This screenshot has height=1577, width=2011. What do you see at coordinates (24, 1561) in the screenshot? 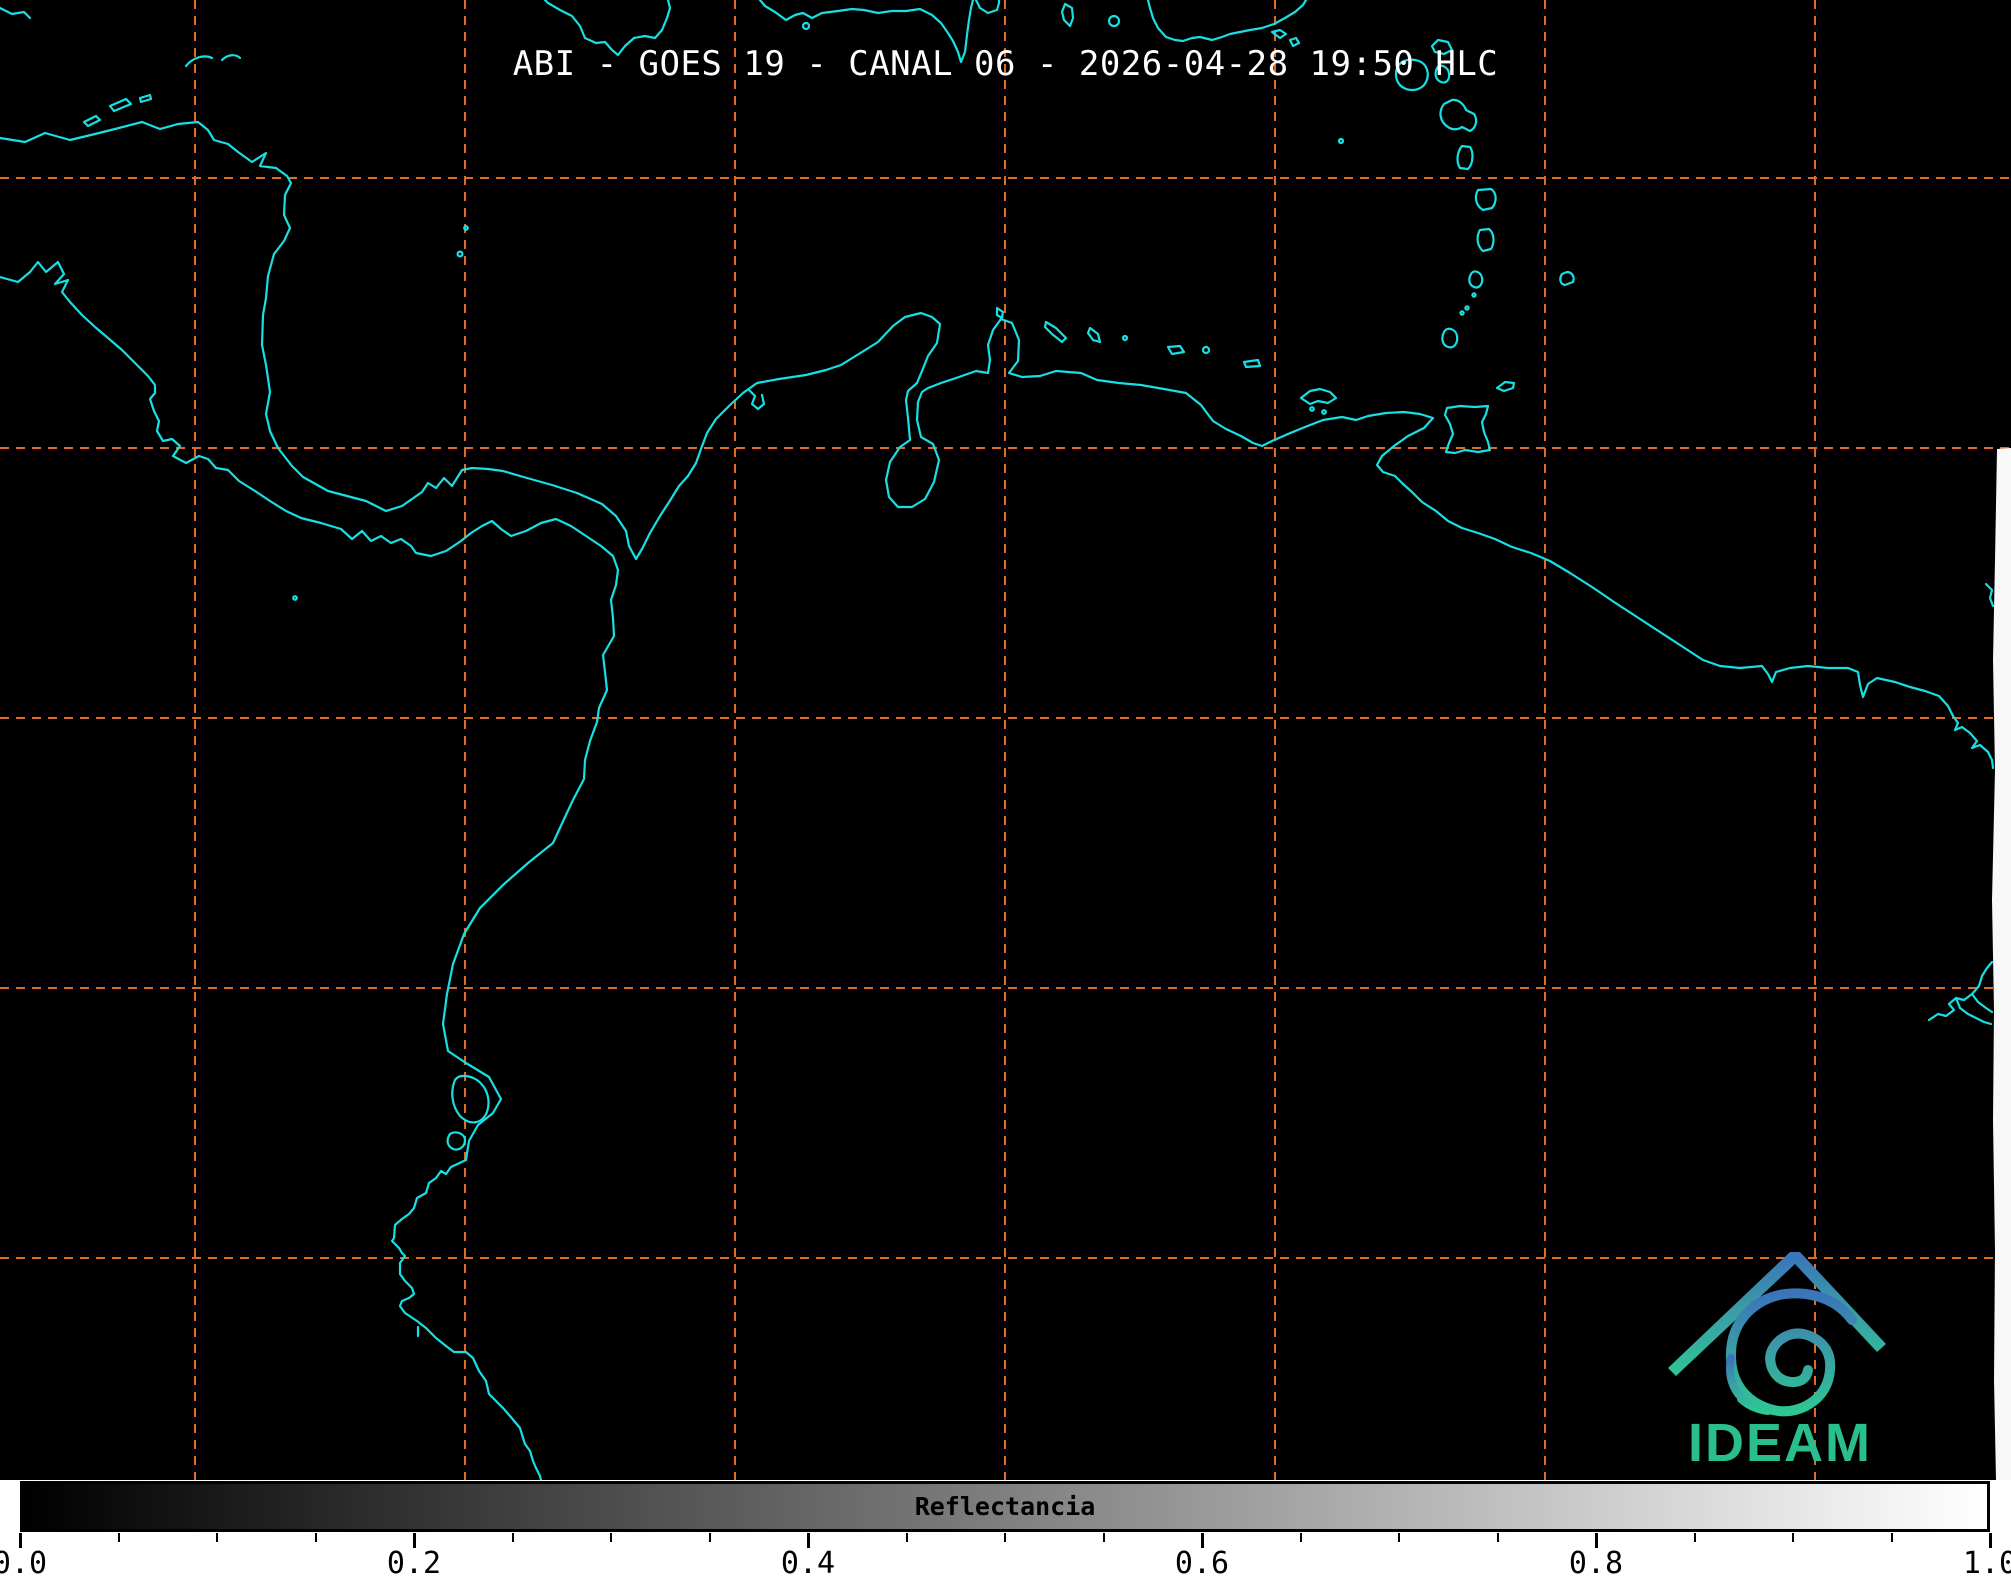
I see `colorbar-tick-label: 0.0` at bounding box center [24, 1561].